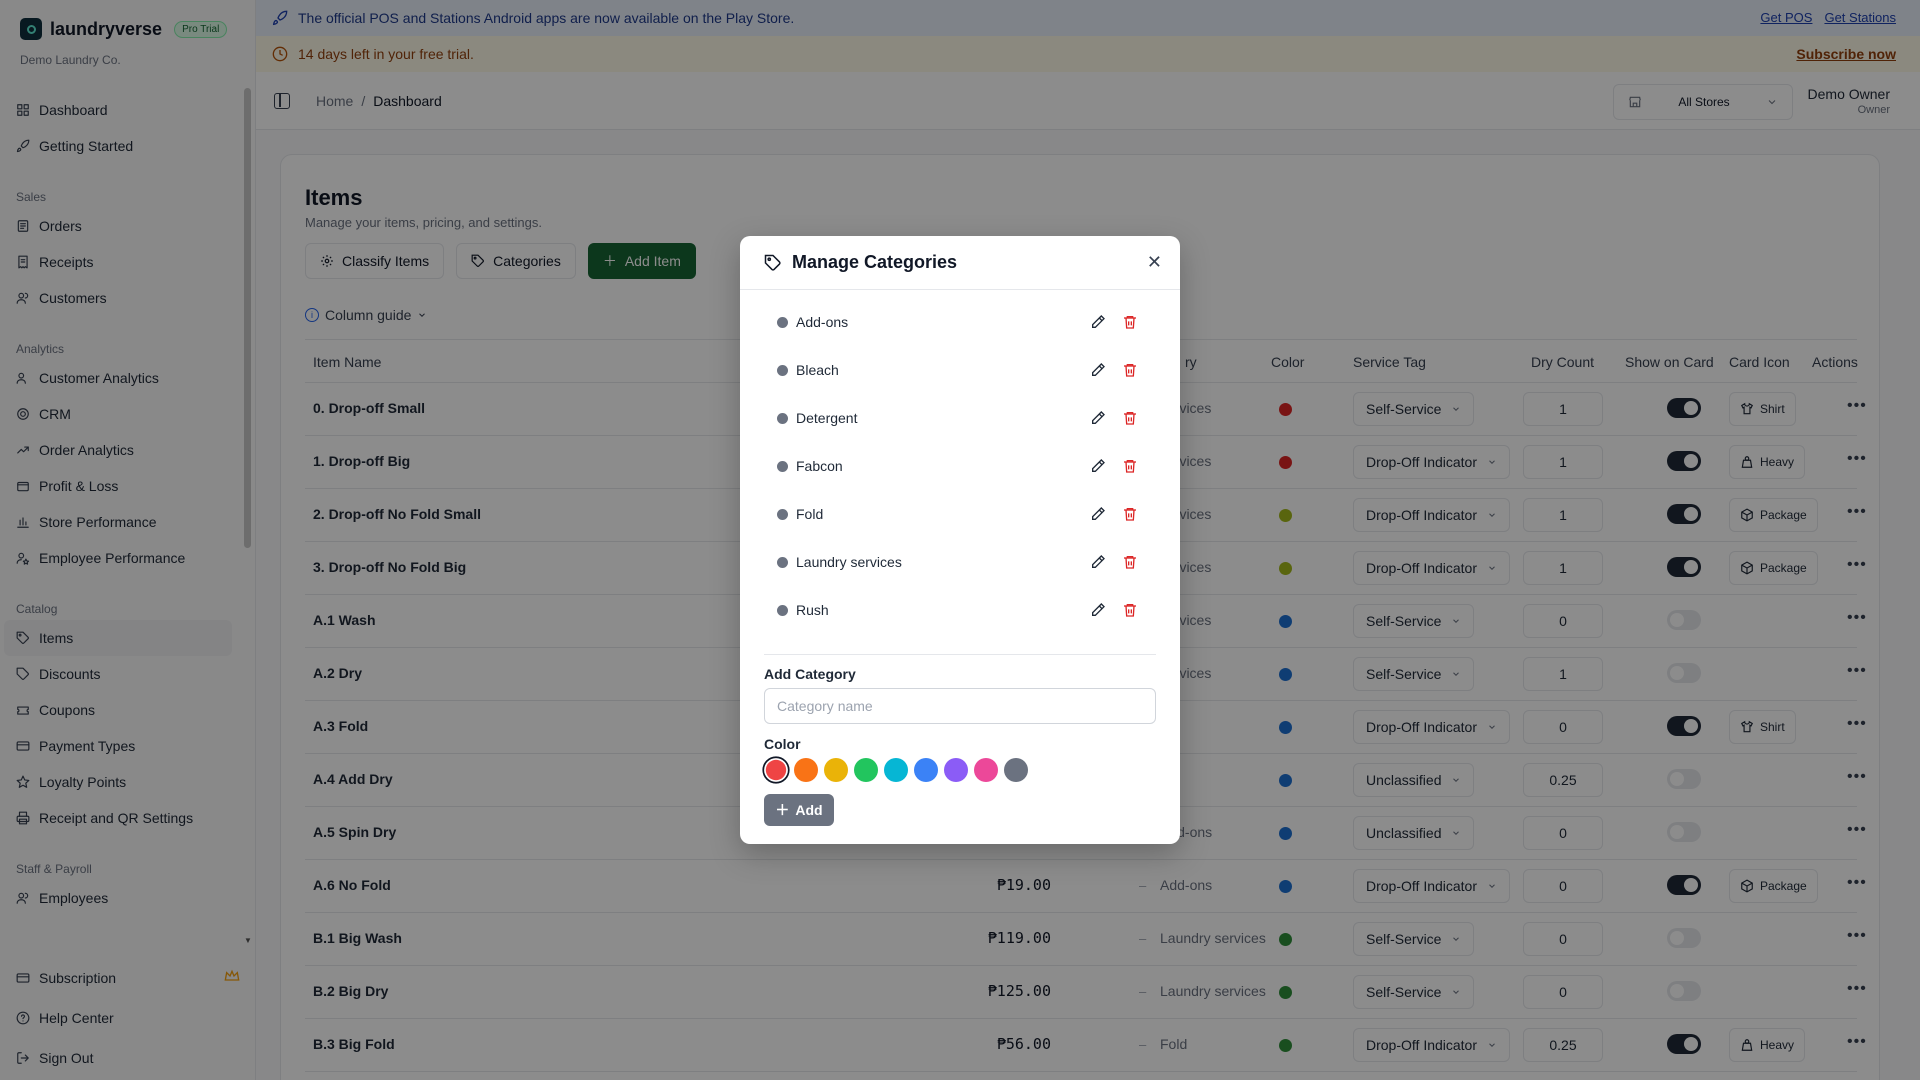  What do you see at coordinates (960, 654) in the screenshot?
I see `divider` at bounding box center [960, 654].